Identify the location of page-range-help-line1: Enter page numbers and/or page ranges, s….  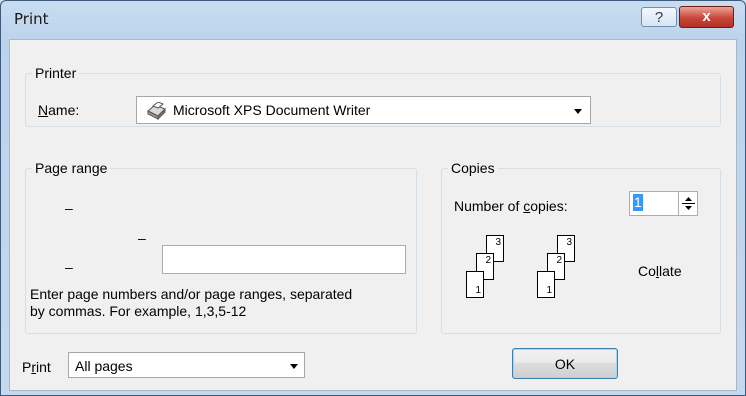
(191, 294).